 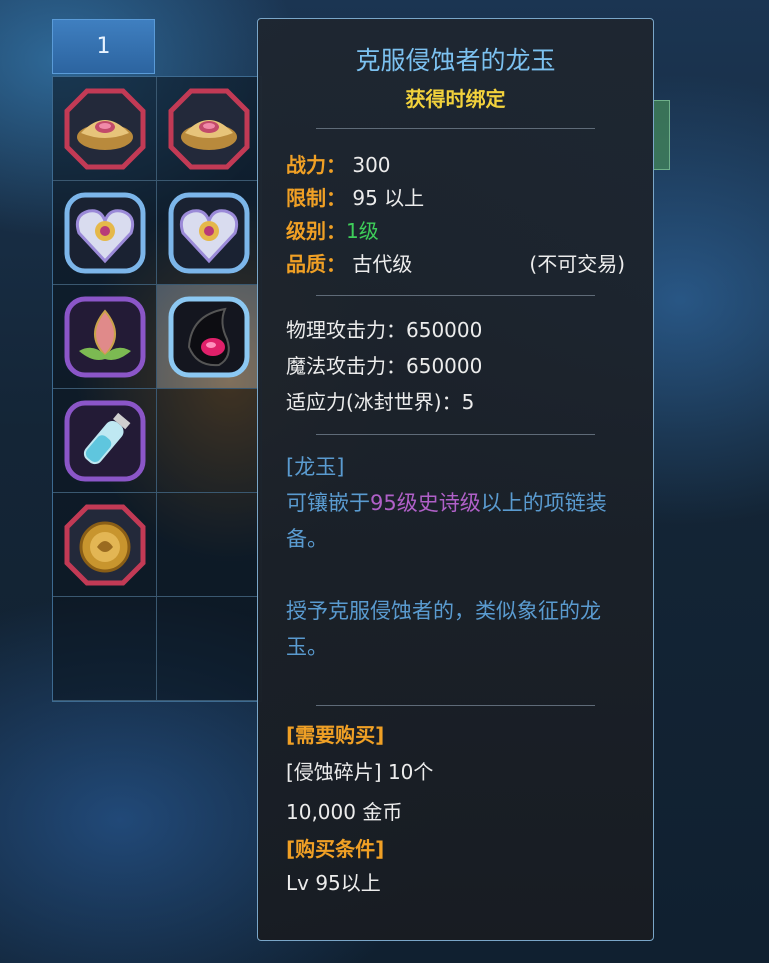 I want to click on dark-claw-icon, so click(x=208, y=336).